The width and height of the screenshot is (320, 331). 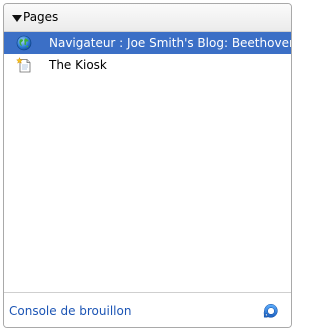 I want to click on refresh-icon, so click(x=271, y=311).